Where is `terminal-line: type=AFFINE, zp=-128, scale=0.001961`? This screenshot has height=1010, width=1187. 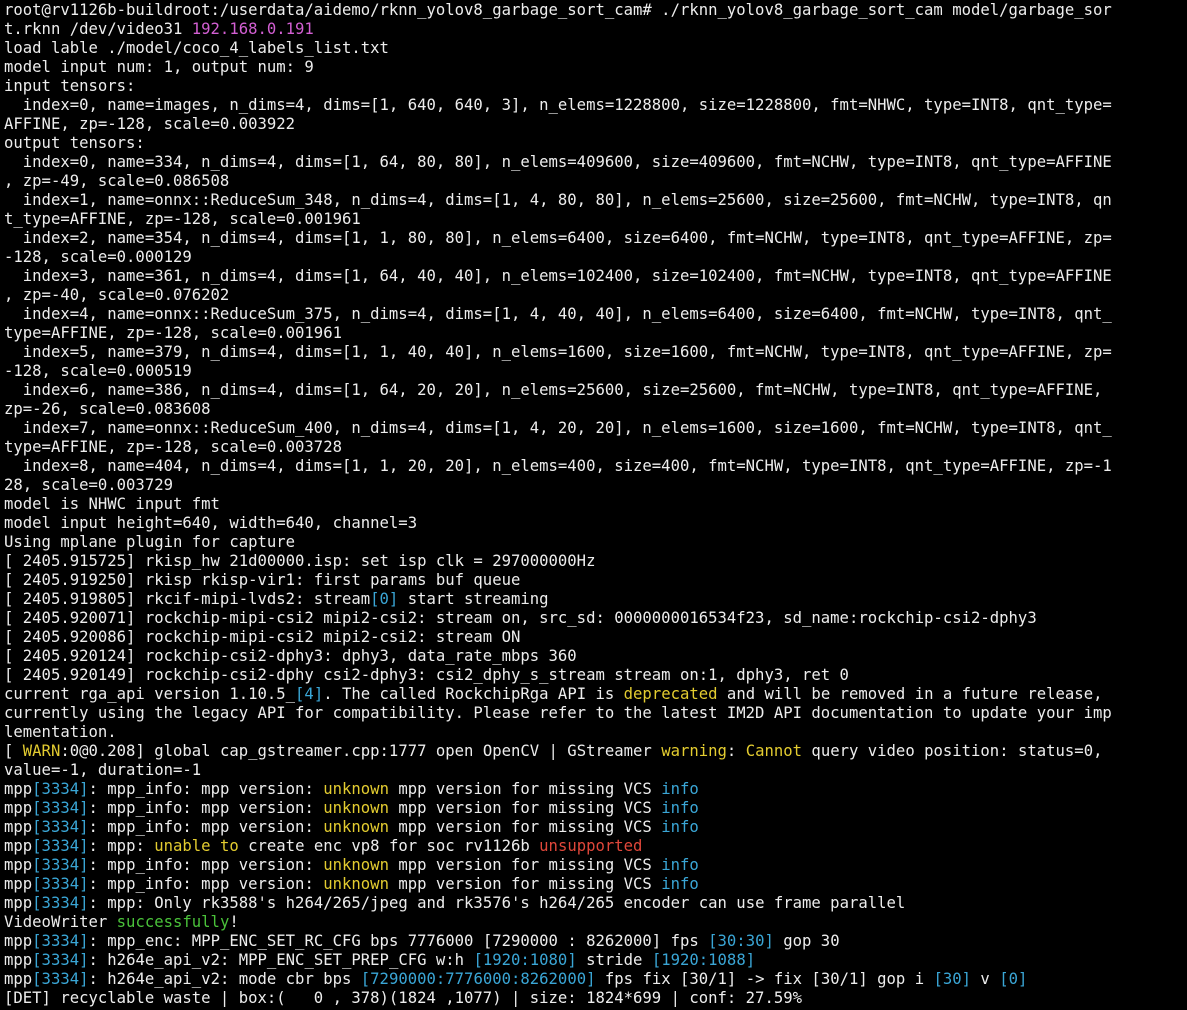
terminal-line: type=AFFINE, zp=-128, scale=0.001961 is located at coordinates (595, 333).